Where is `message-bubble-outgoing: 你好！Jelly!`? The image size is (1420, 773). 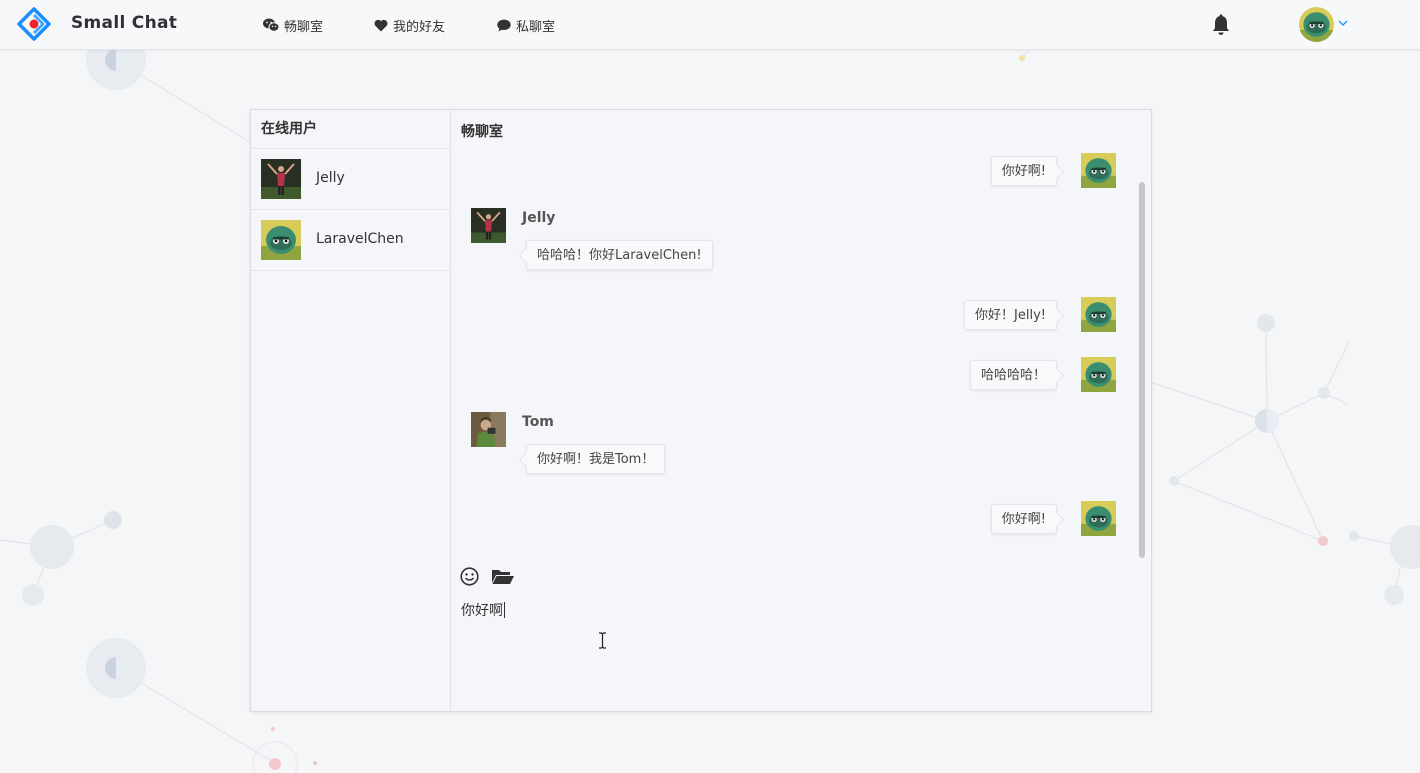 message-bubble-outgoing: 你好！Jelly! is located at coordinates (1010, 315).